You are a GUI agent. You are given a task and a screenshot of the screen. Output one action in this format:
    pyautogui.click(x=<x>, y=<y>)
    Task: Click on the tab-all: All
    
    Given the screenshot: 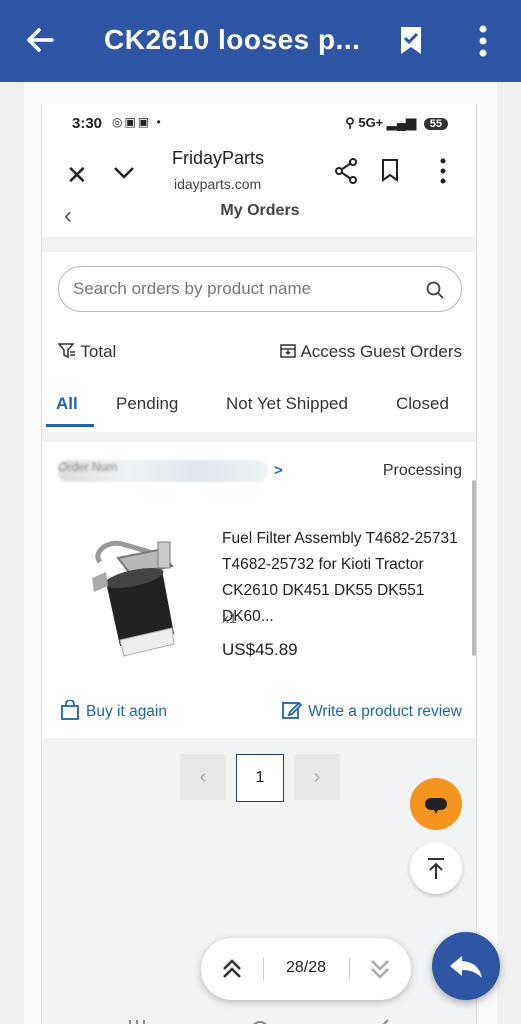 What is the action you would take?
    pyautogui.click(x=67, y=404)
    